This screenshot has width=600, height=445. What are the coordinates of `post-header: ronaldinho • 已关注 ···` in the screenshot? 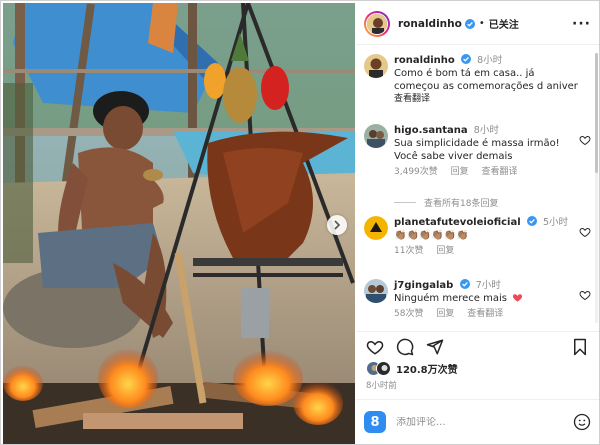 It's located at (477, 24).